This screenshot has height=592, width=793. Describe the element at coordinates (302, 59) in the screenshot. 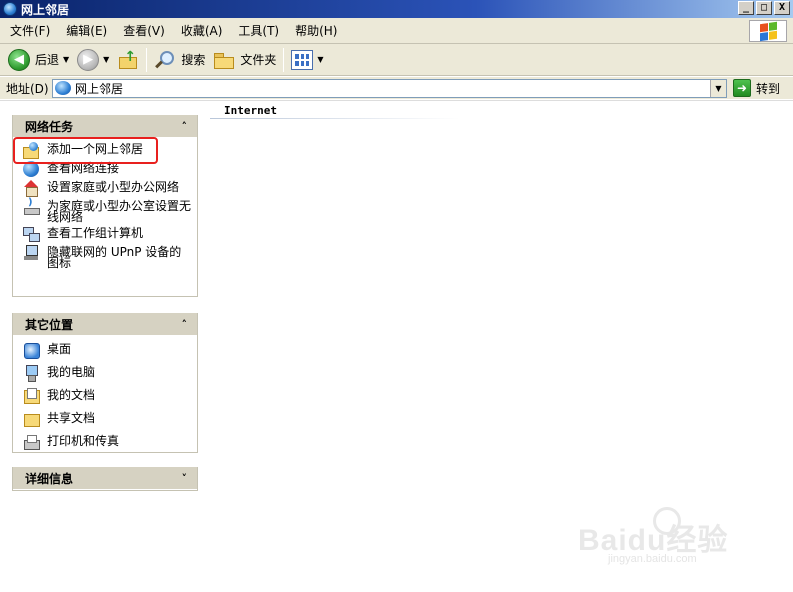

I see `views-icon` at that location.